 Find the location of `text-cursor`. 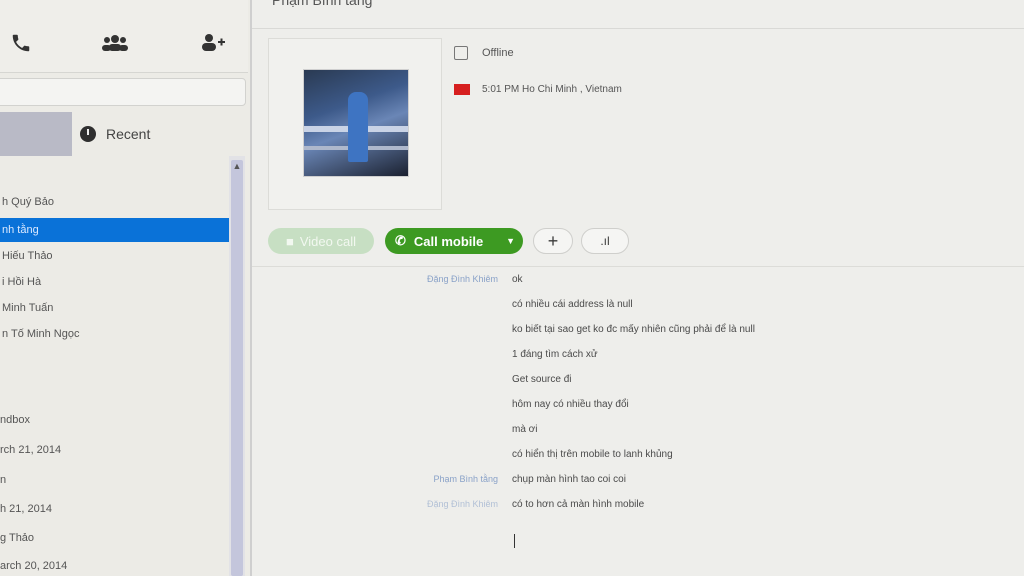

text-cursor is located at coordinates (514, 541).